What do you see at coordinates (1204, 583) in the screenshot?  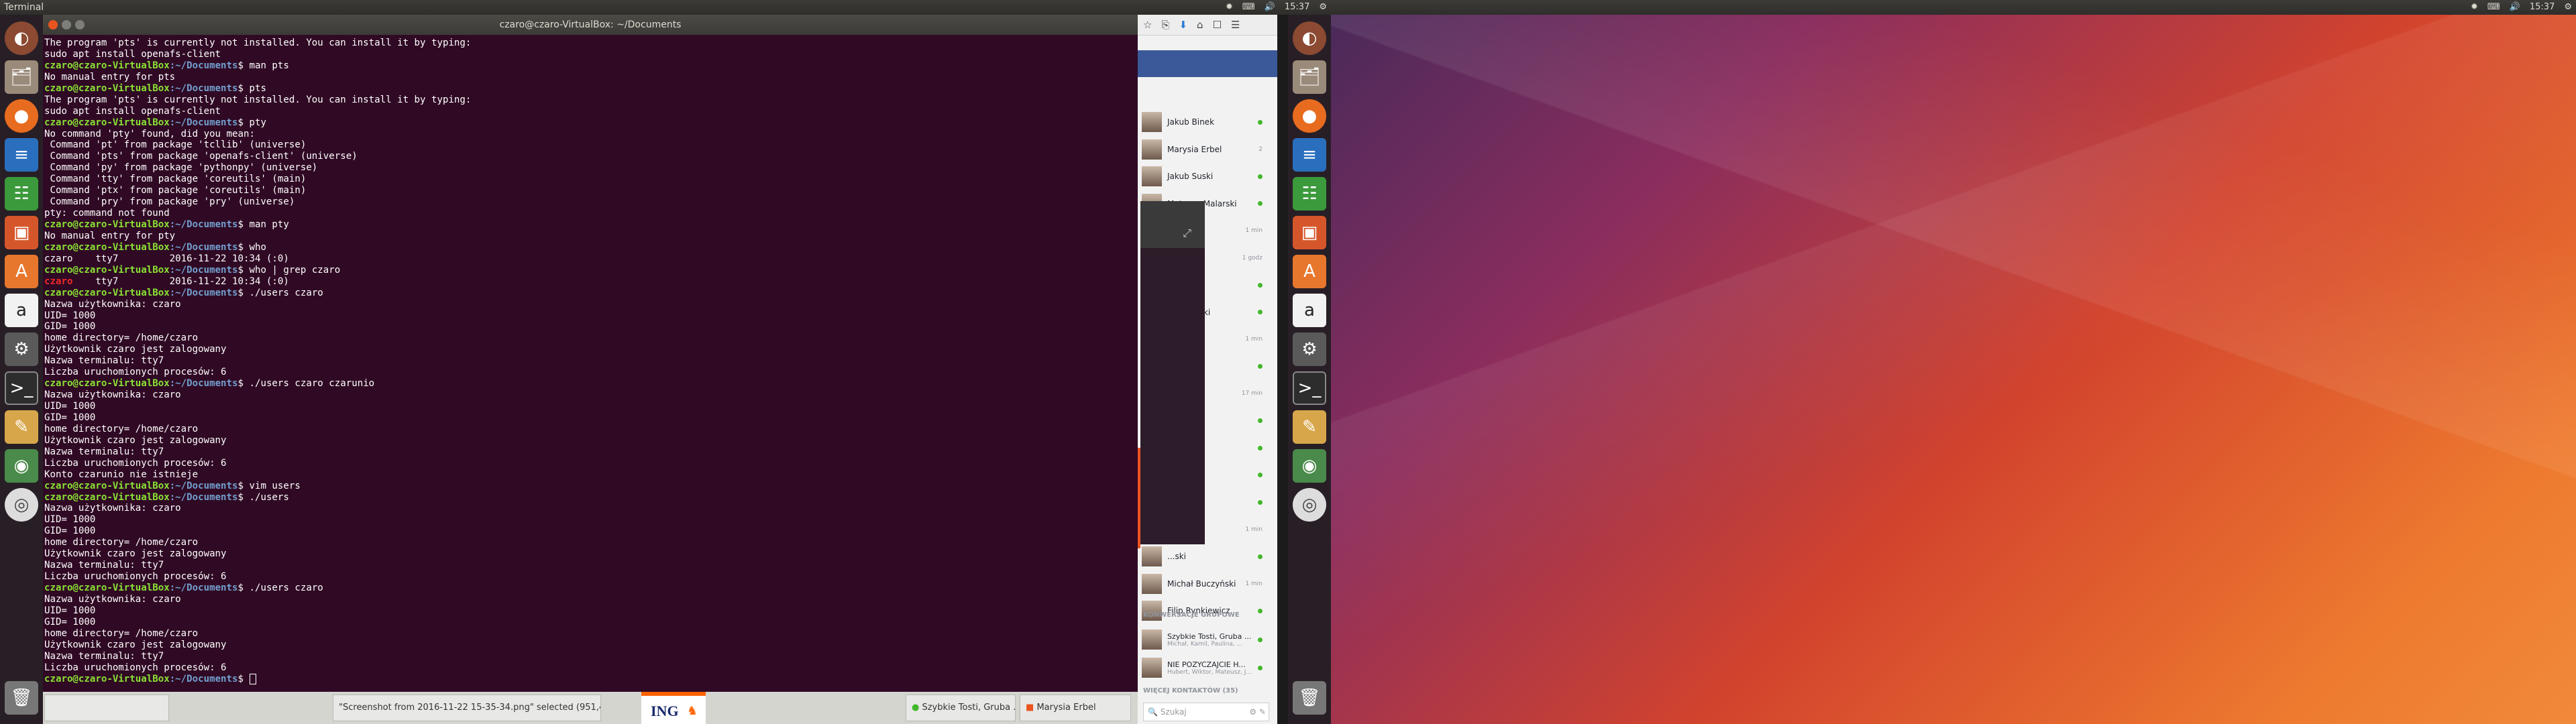 I see `contact-item: Michał Buczyński 1 min` at bounding box center [1204, 583].